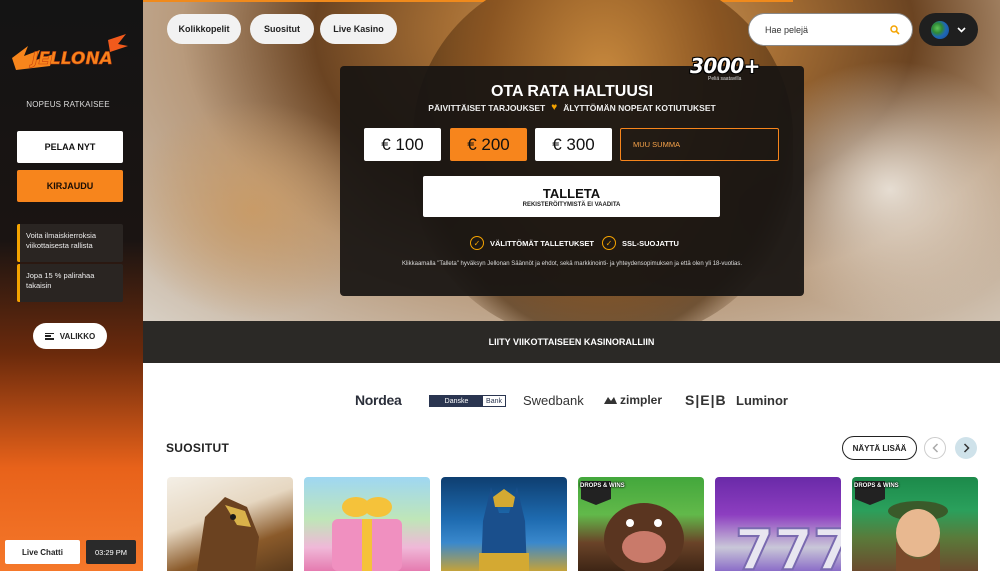 The height and width of the screenshot is (571, 1000). Describe the element at coordinates (706, 400) in the screenshot. I see `seb-logo: S|E|B` at that location.